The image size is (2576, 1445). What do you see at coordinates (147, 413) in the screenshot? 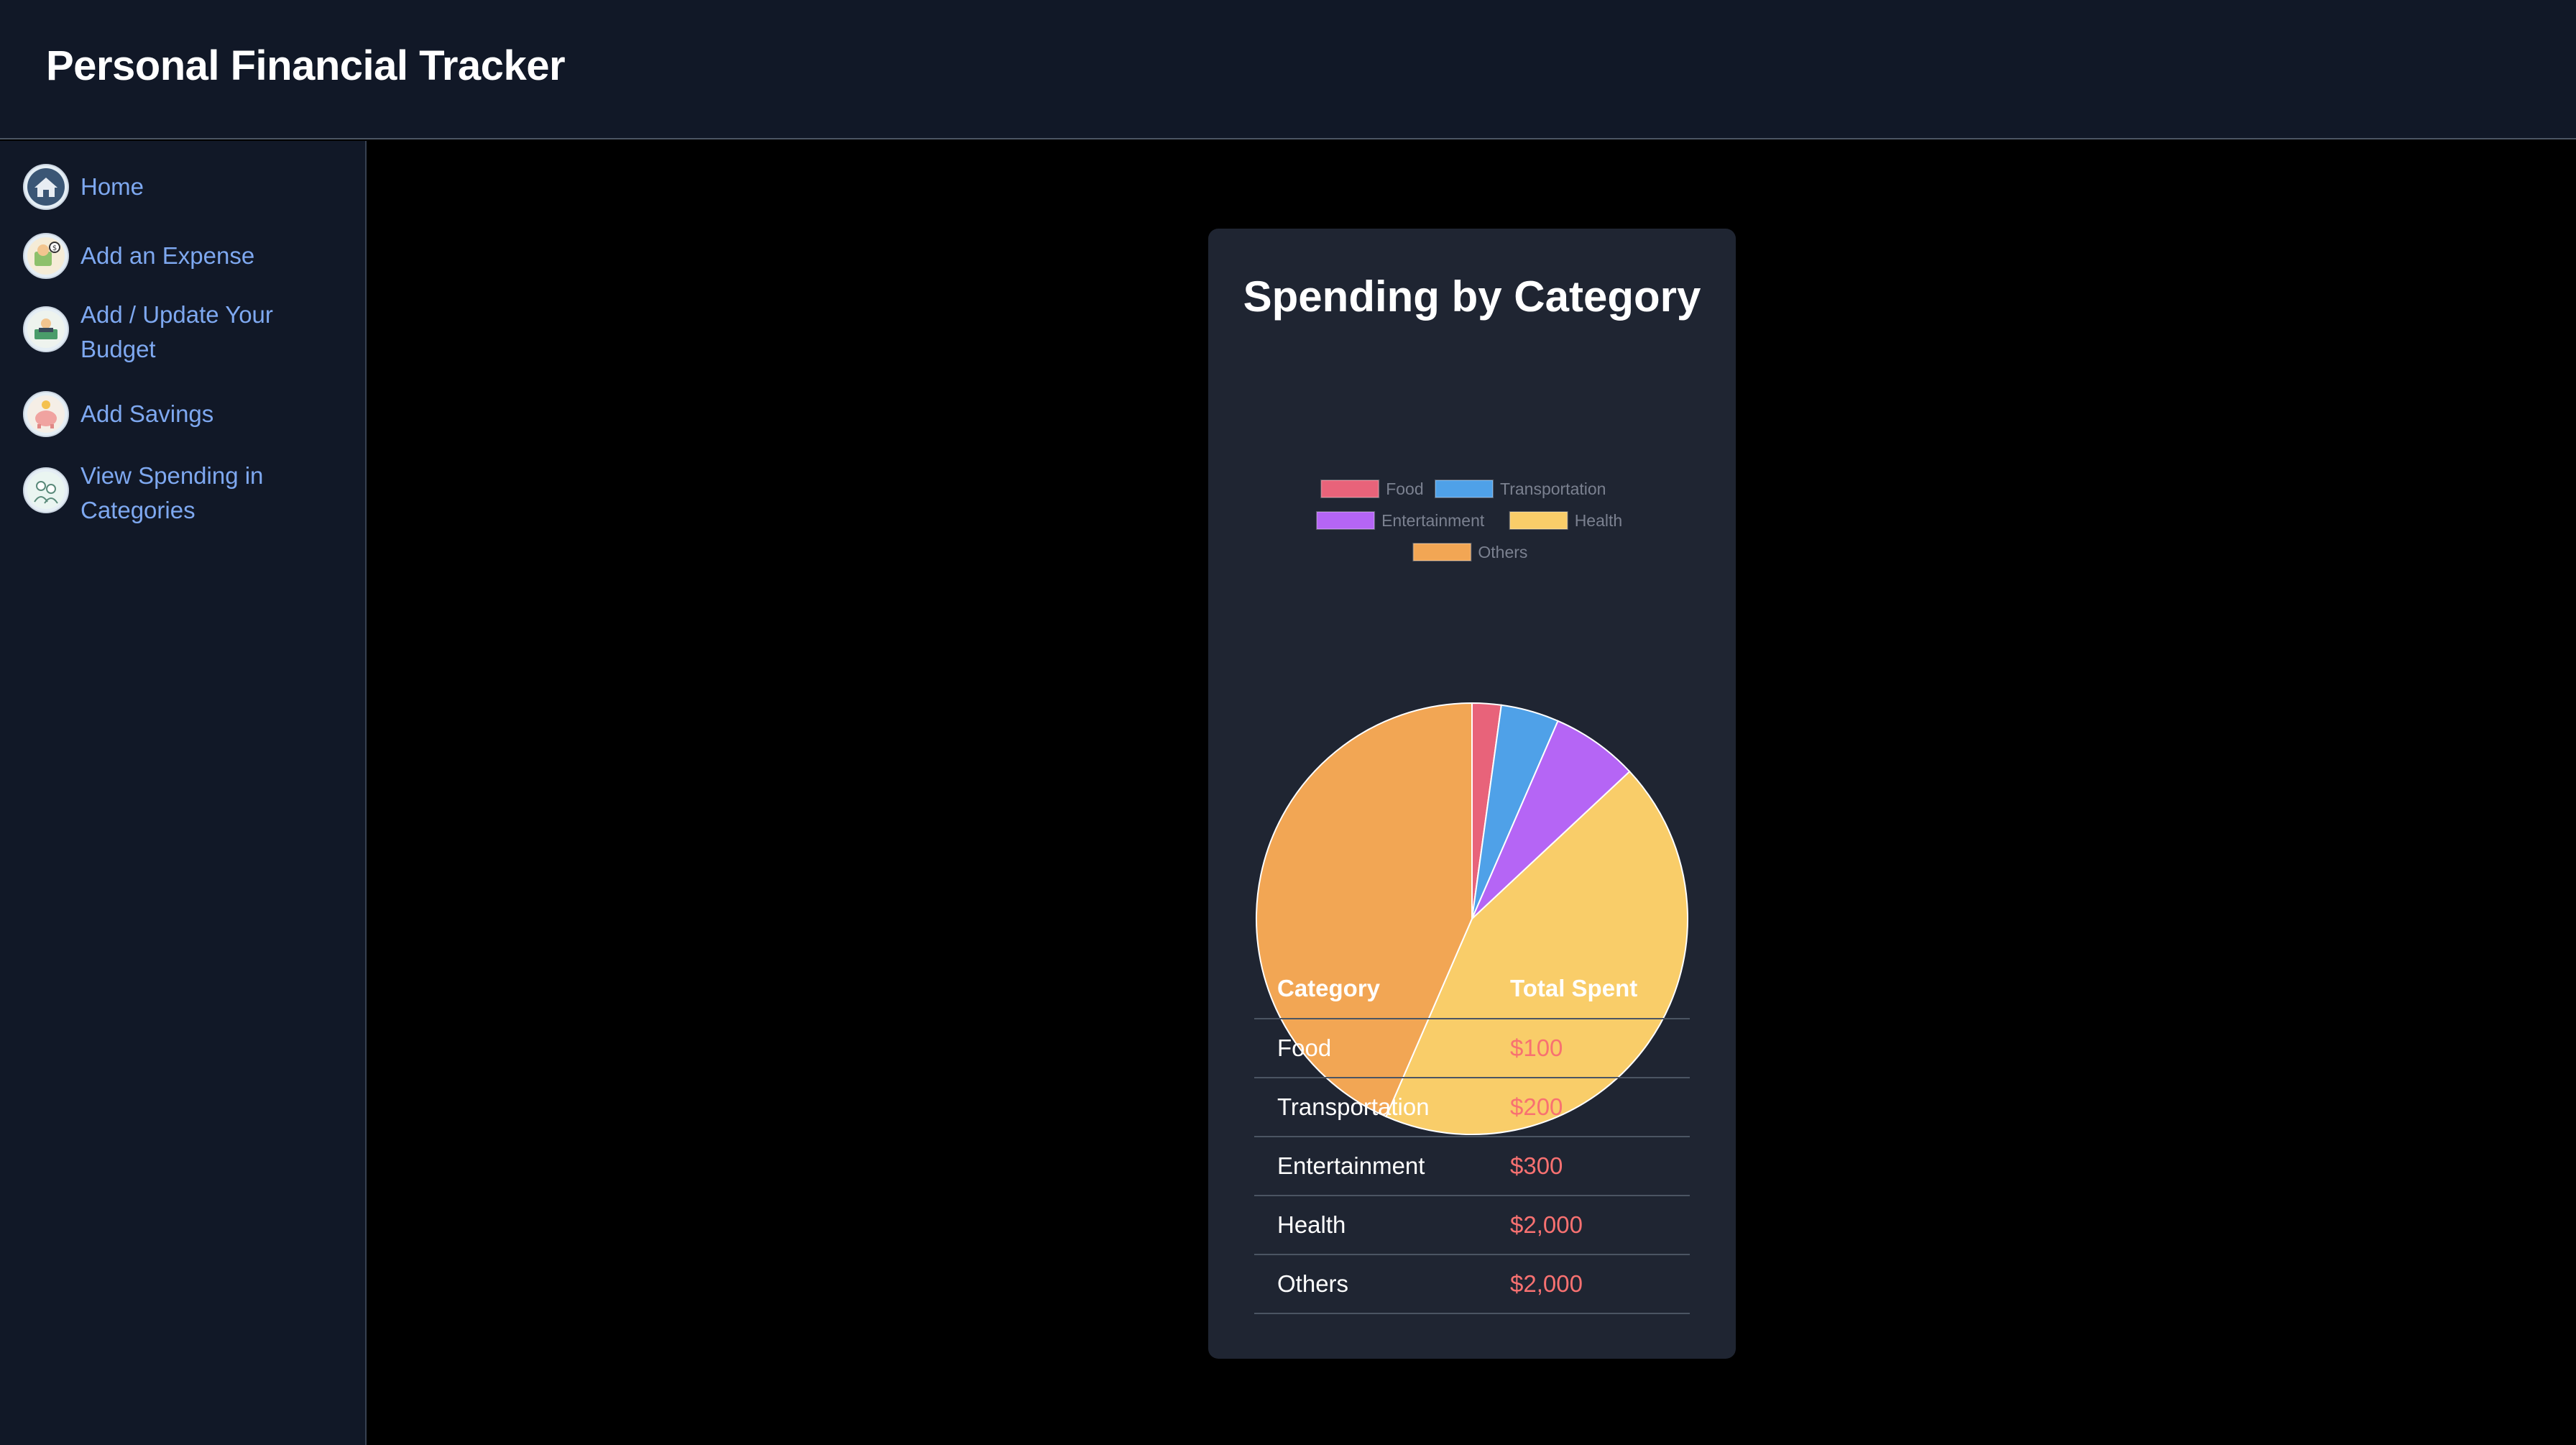
I see `sidebar-item-label: Add Savings` at bounding box center [147, 413].